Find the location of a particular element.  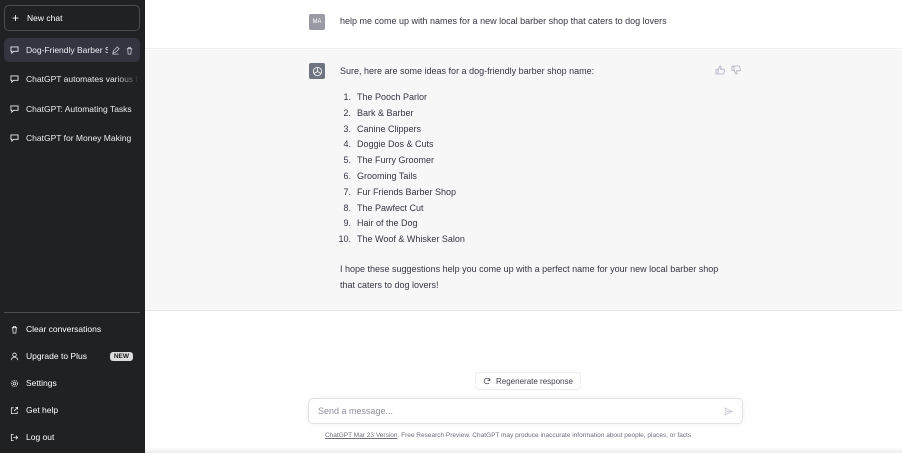

sidebar-divider is located at coordinates (72, 312).